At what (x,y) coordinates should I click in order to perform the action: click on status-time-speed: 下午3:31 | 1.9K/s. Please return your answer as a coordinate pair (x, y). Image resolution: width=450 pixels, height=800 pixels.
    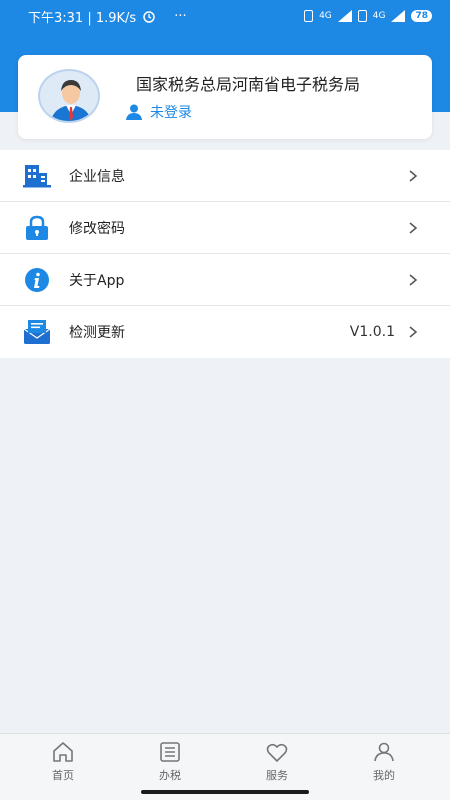
    Looking at the image, I should click on (82, 18).